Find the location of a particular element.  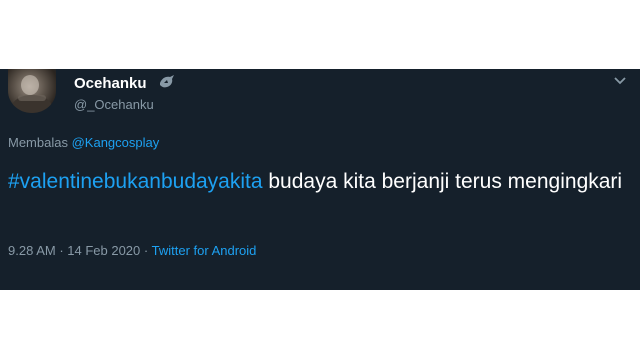

reply-prefix: Membalas is located at coordinates (38, 142).